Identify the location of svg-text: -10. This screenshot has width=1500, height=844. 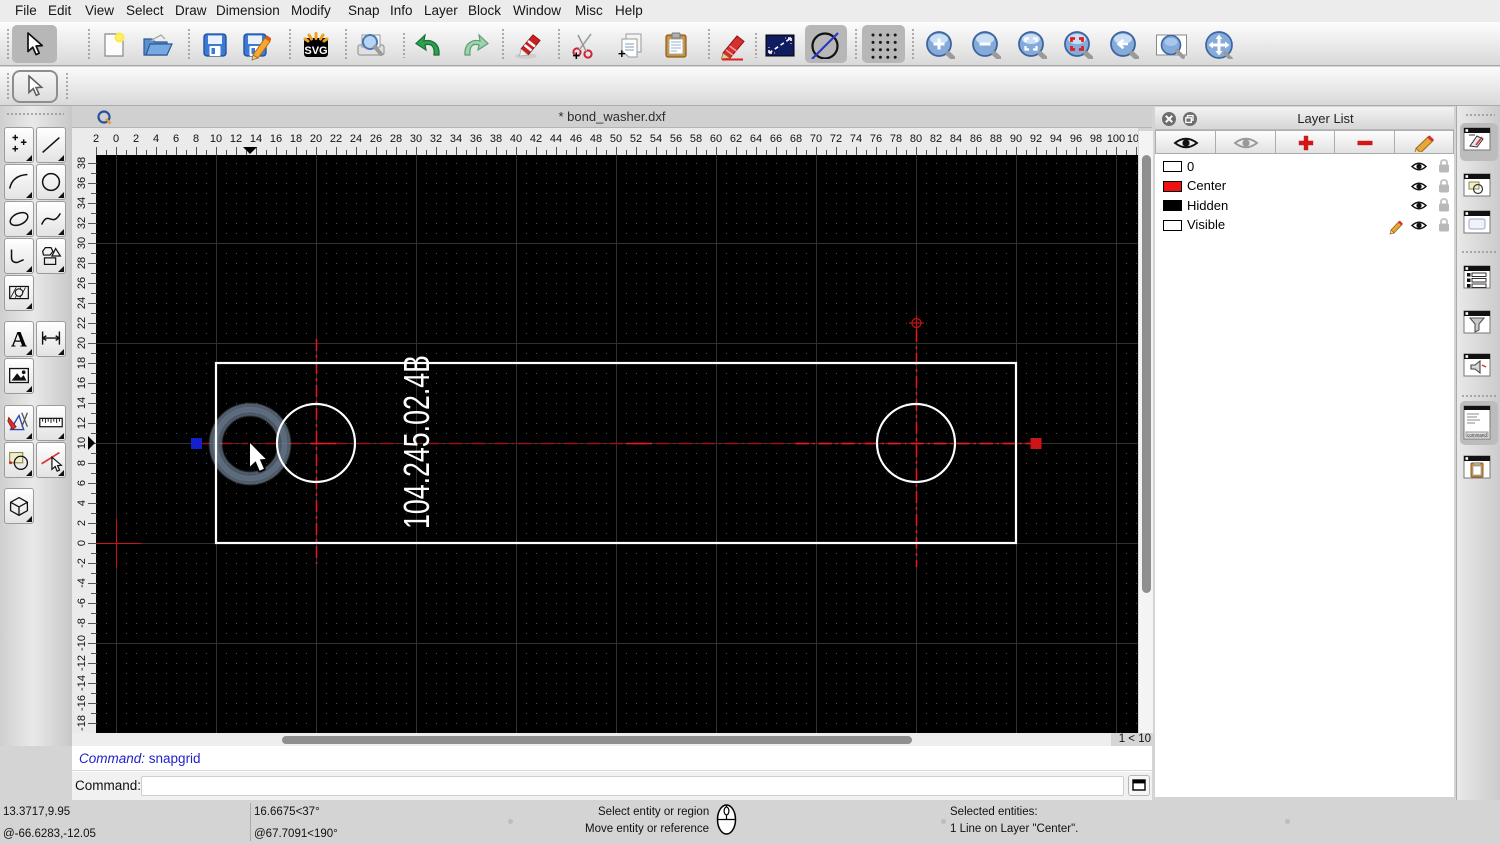
(82, 643).